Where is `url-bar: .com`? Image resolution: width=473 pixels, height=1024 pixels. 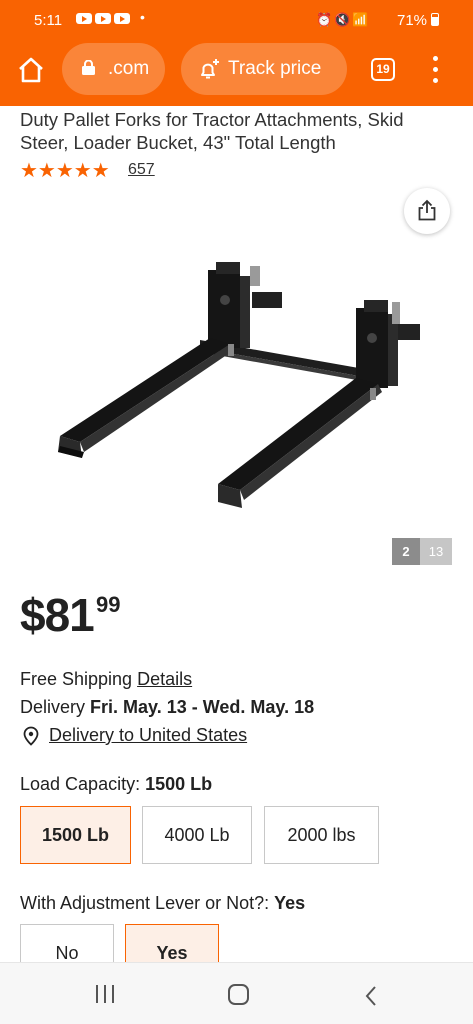 url-bar: .com is located at coordinates (113, 69).